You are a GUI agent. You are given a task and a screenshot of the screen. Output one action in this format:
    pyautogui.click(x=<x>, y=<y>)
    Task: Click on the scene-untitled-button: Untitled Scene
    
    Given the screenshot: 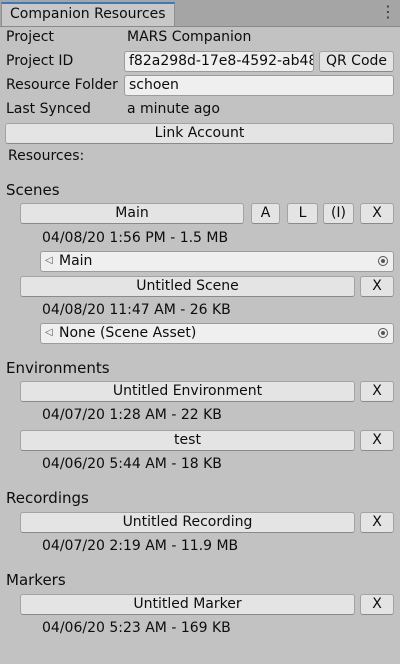 What is the action you would take?
    pyautogui.click(x=187, y=286)
    